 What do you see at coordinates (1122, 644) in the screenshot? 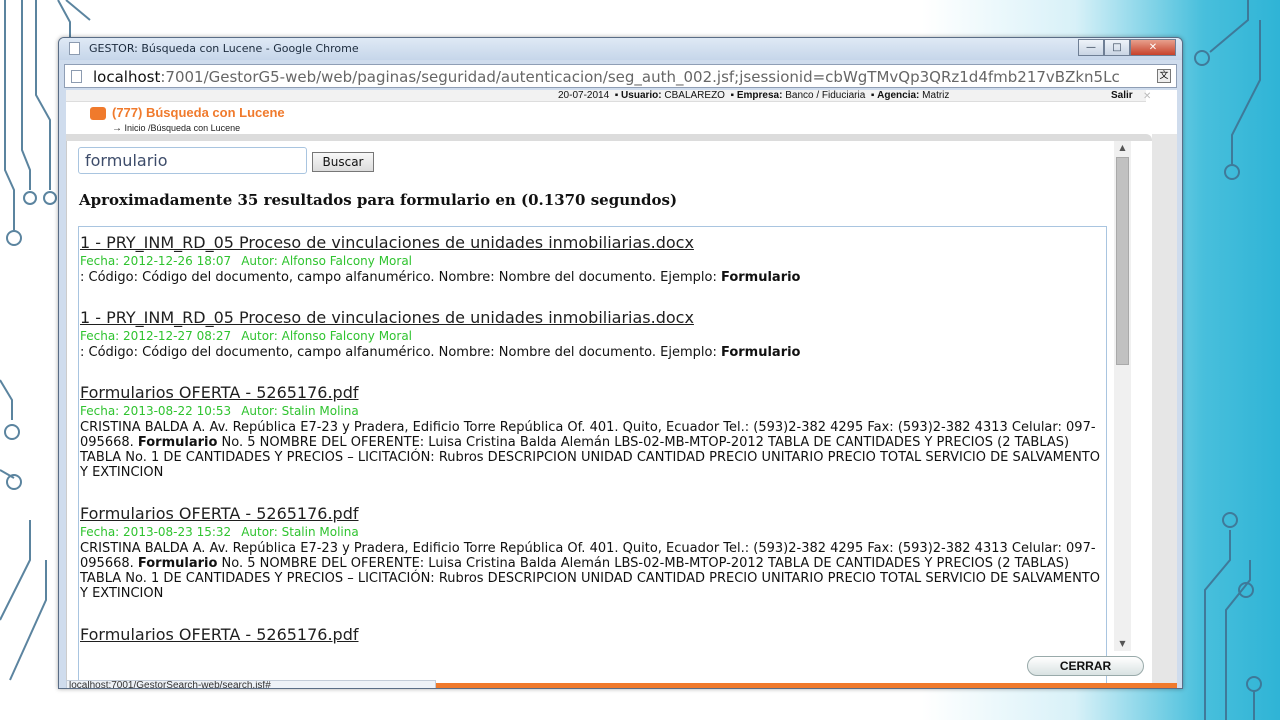
I see `scroll-down-icon: ▼` at bounding box center [1122, 644].